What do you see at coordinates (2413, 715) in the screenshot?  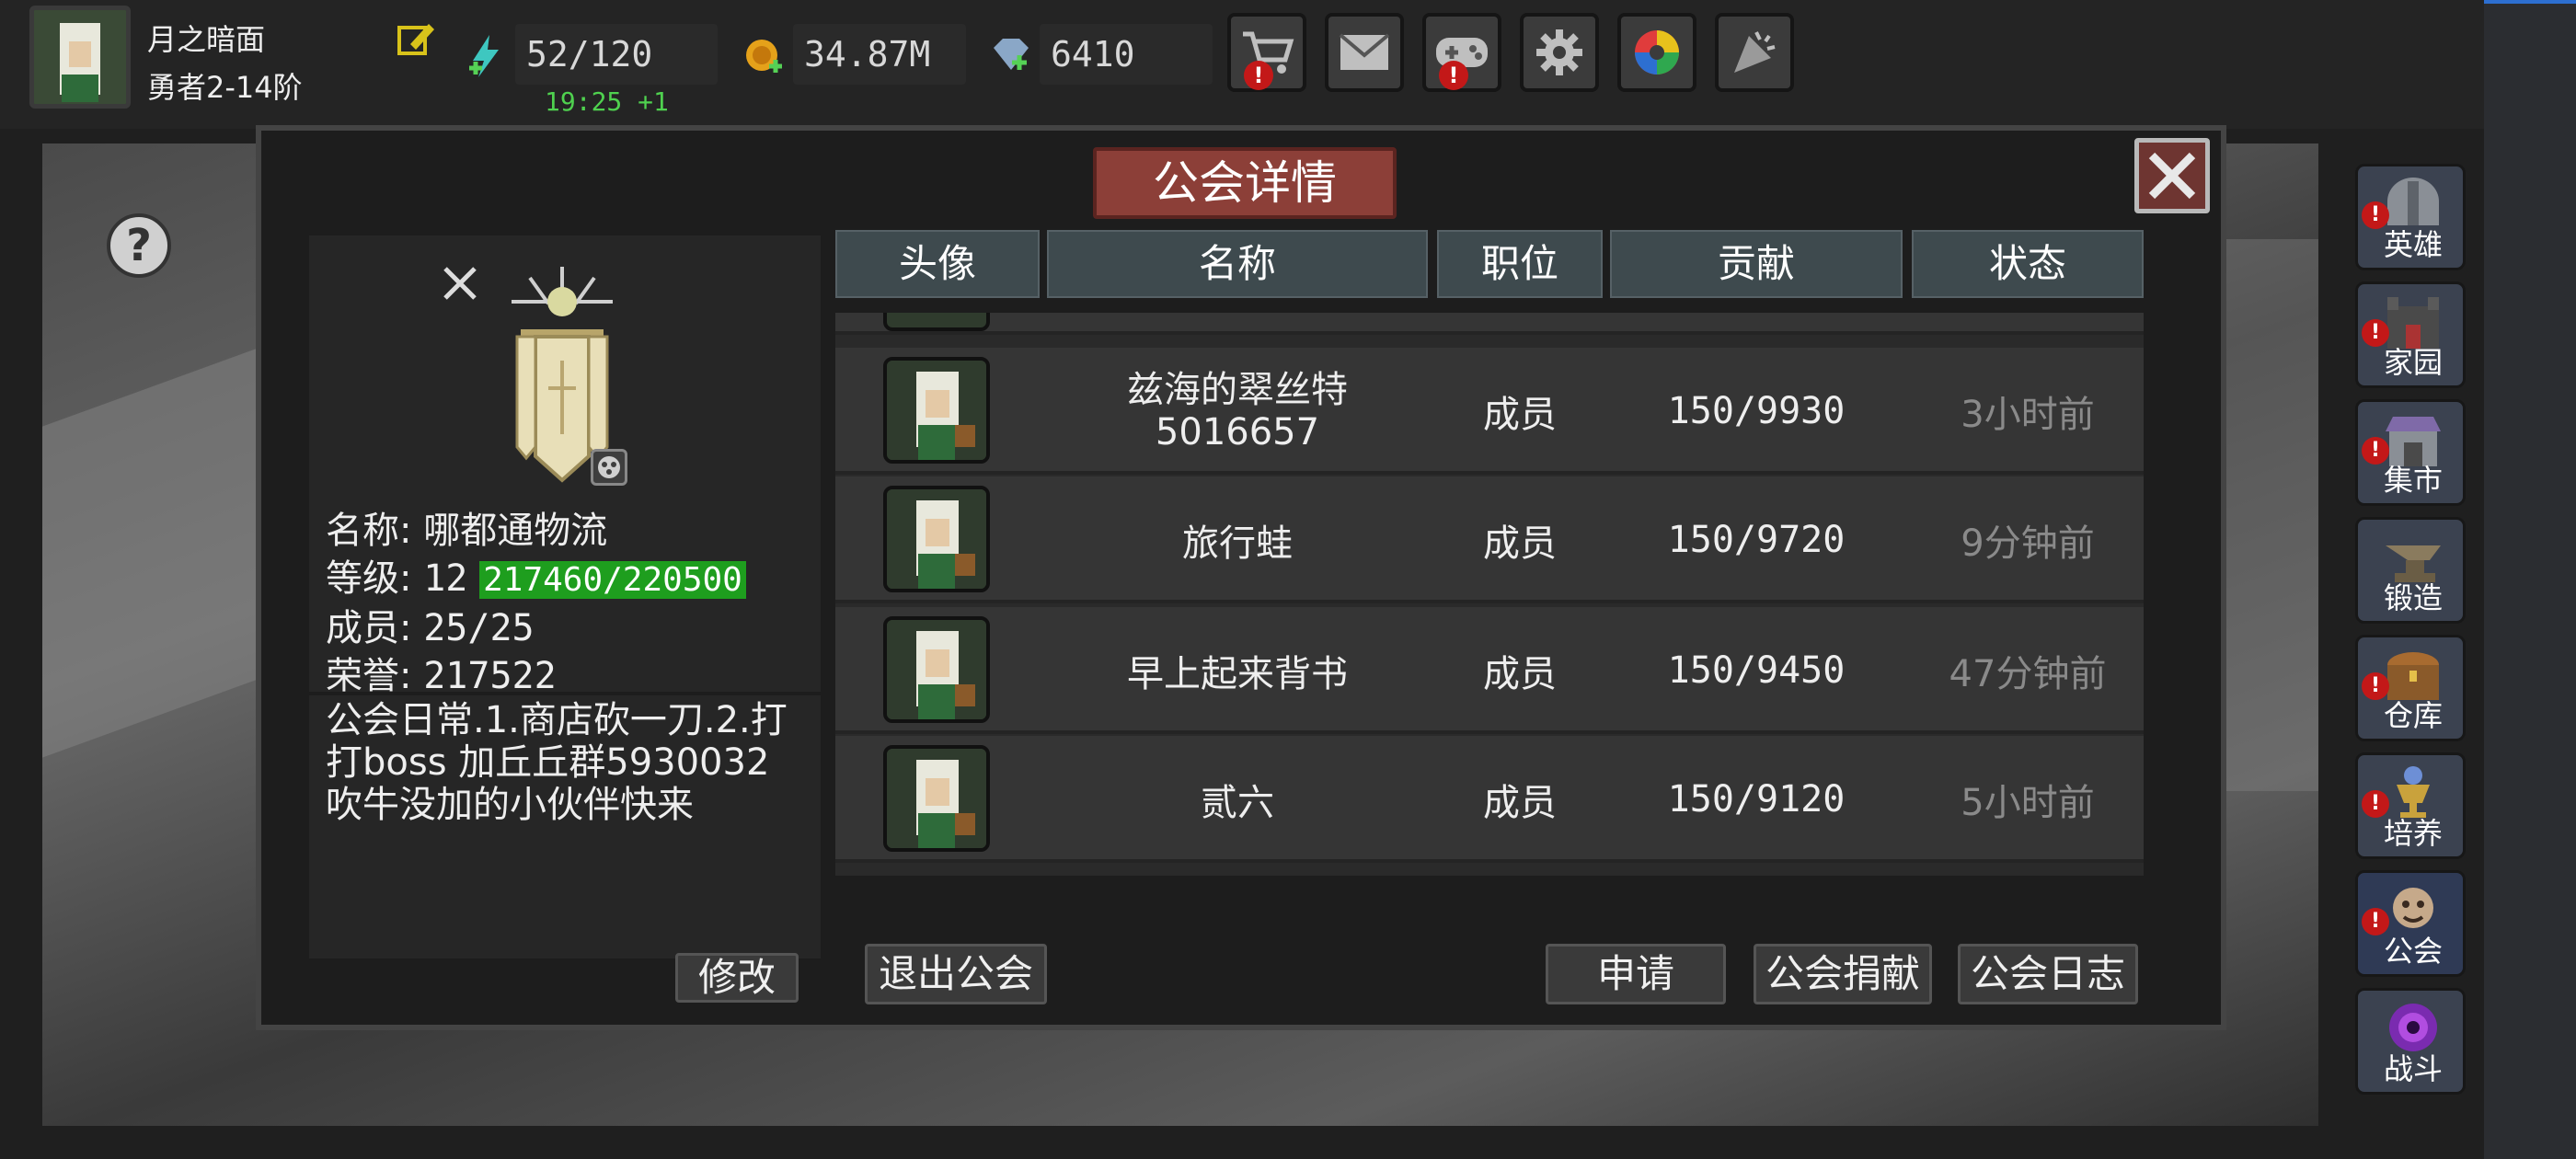 I see `sidebar-label: 仓库` at bounding box center [2413, 715].